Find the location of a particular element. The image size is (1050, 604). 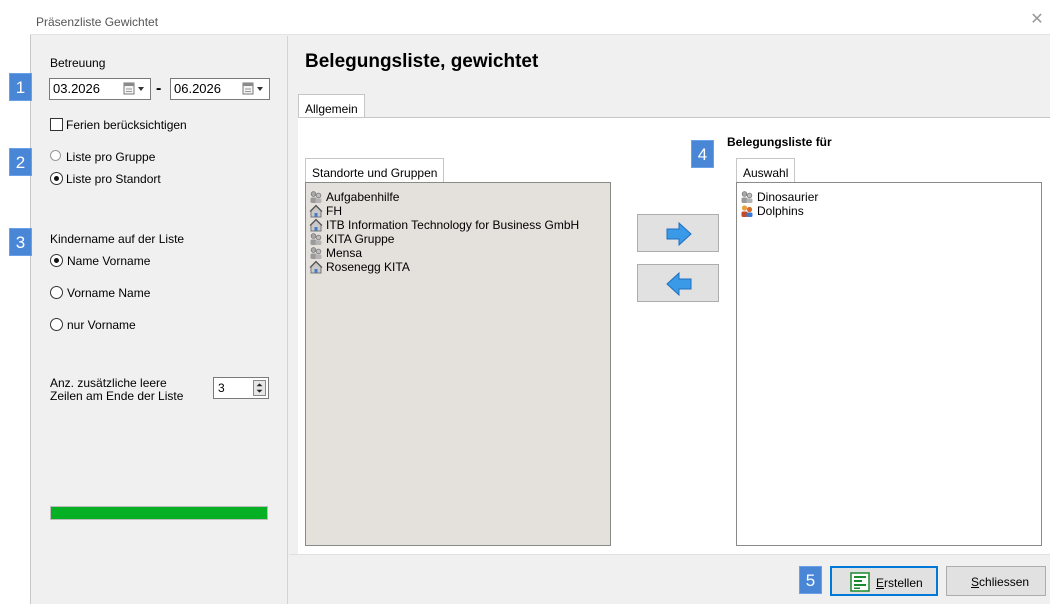

erstellen-label: Erstellen is located at coordinates (899, 583).